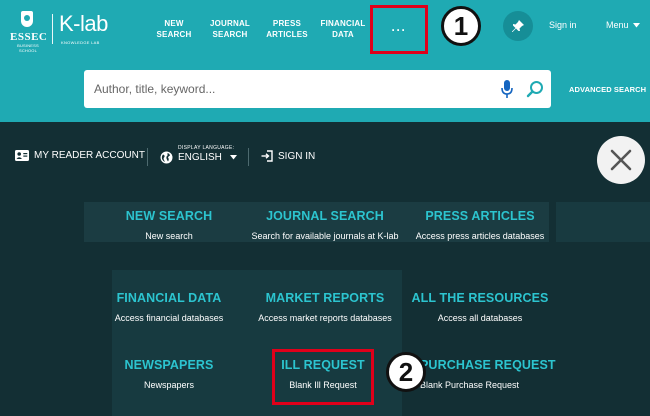 The image size is (650, 416). I want to click on essec-logo-subtext: BUSINESS SCHOOL, so click(28, 48).